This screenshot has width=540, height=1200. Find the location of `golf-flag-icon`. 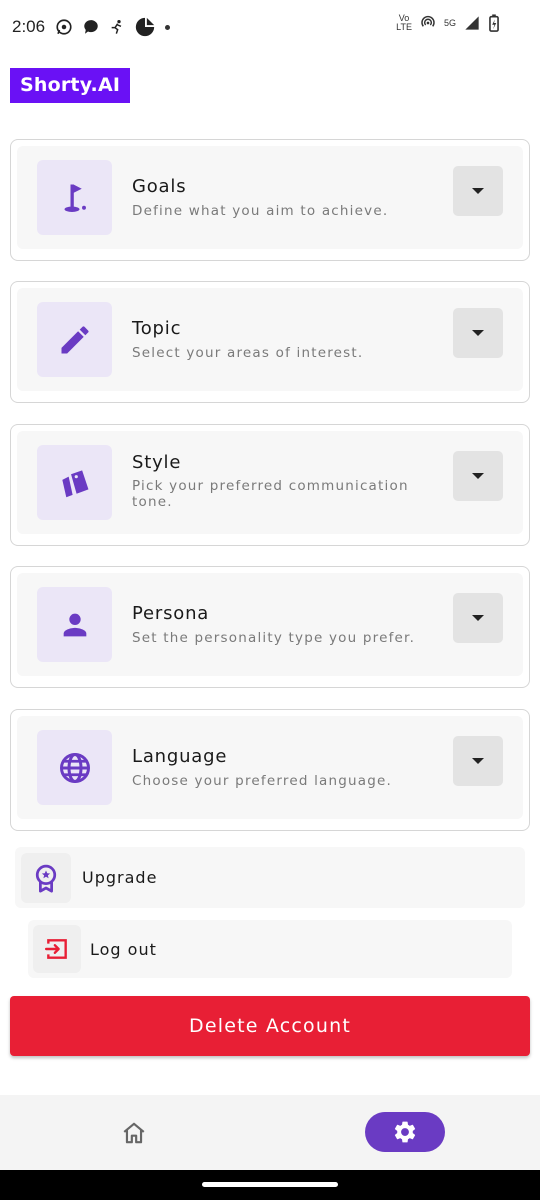

golf-flag-icon is located at coordinates (75, 198).